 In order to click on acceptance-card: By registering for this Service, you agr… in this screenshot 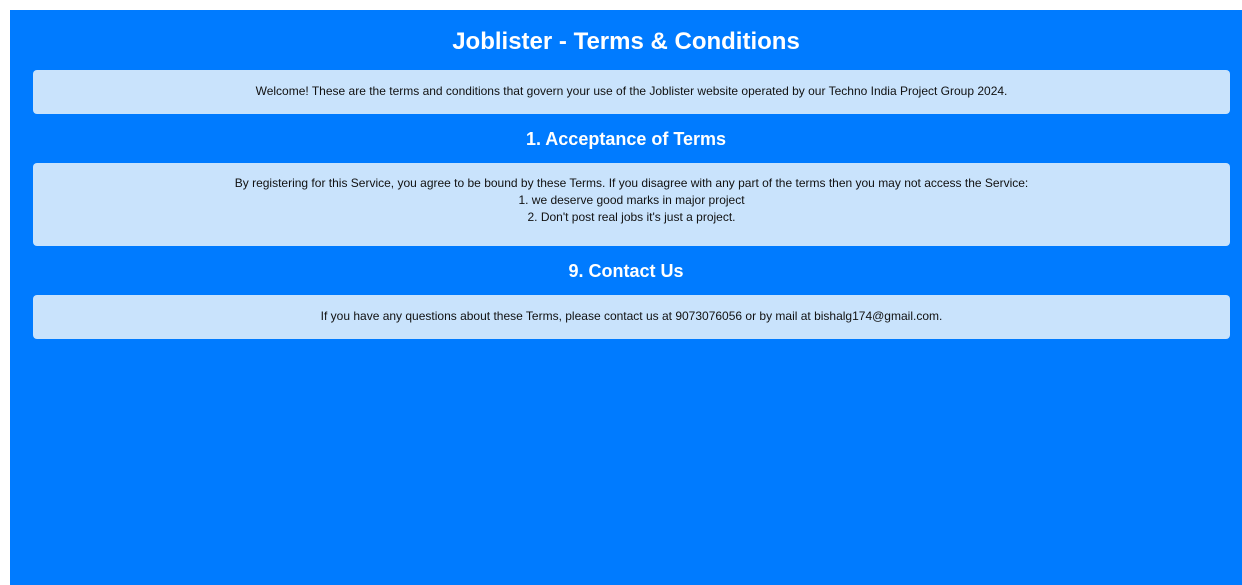, I will do `click(631, 204)`.